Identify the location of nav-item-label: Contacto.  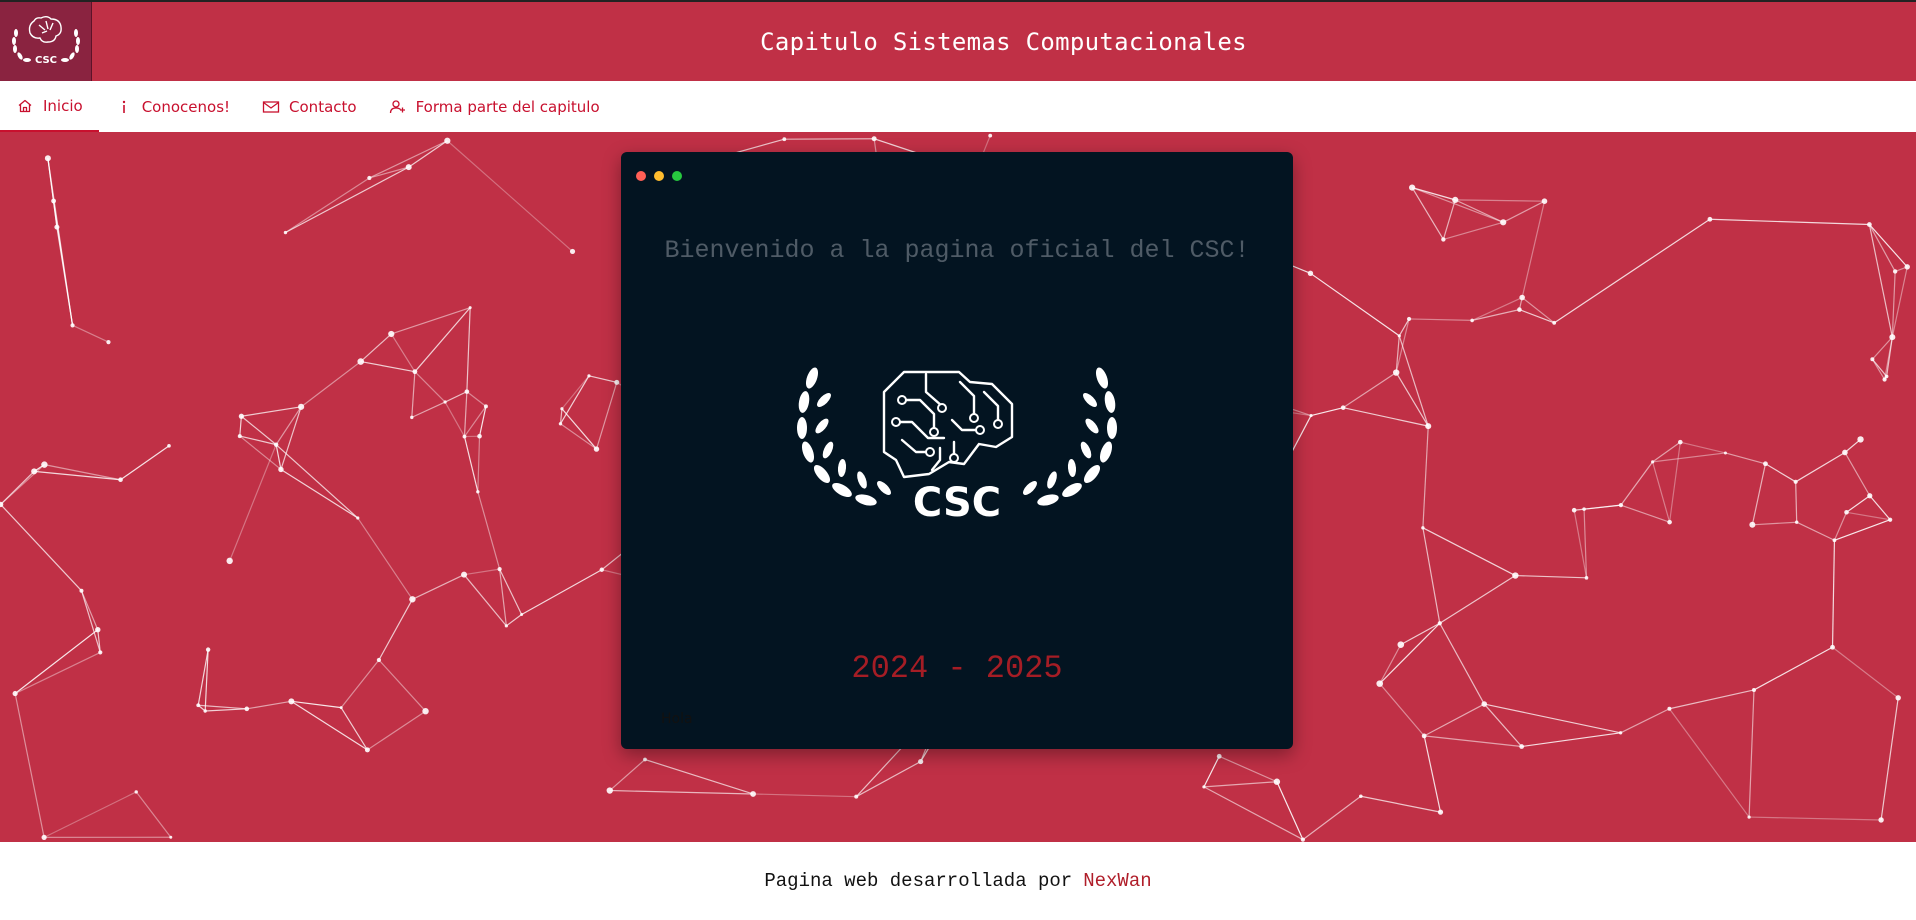
(323, 106).